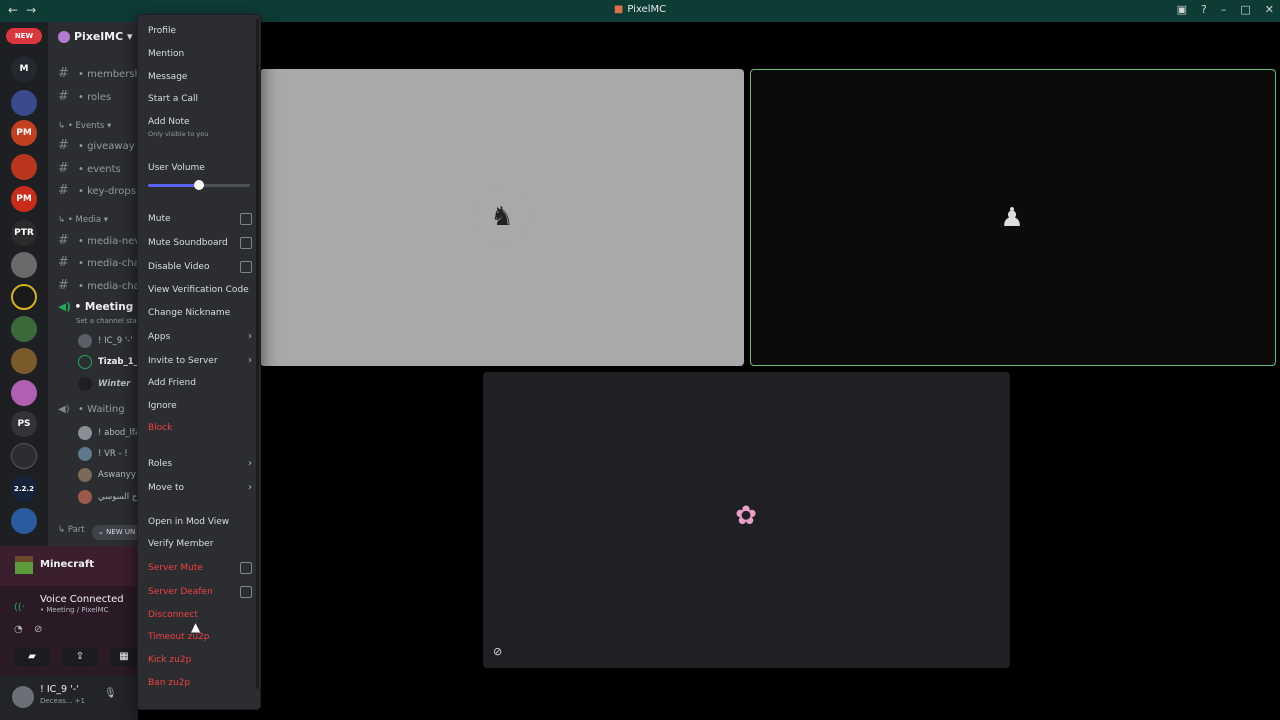  What do you see at coordinates (74, 610) in the screenshot?
I see `voice-location: • Meeting / PixelMC` at bounding box center [74, 610].